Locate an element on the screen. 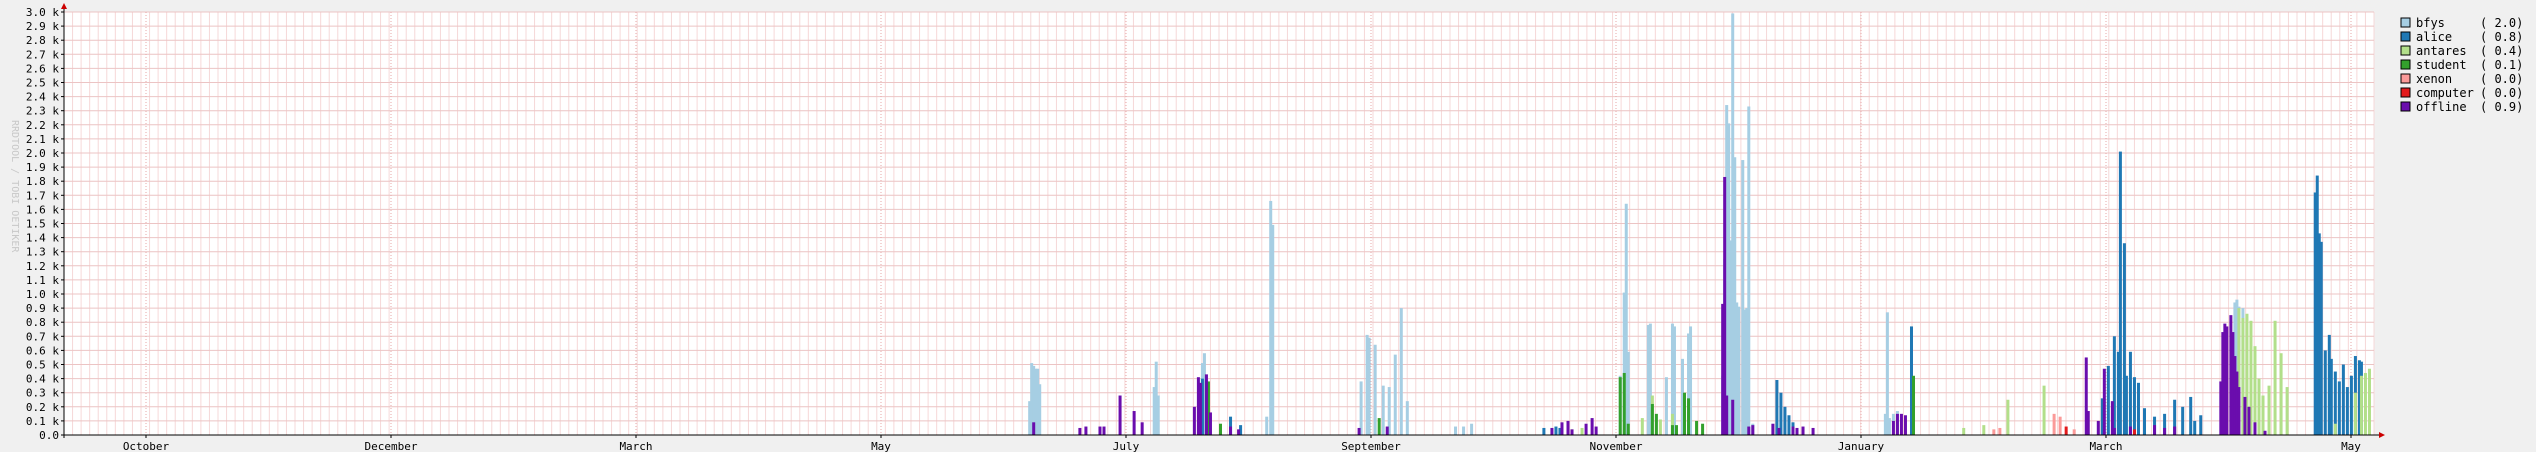  y-tick-label: 2.6 k is located at coordinates (42, 68).